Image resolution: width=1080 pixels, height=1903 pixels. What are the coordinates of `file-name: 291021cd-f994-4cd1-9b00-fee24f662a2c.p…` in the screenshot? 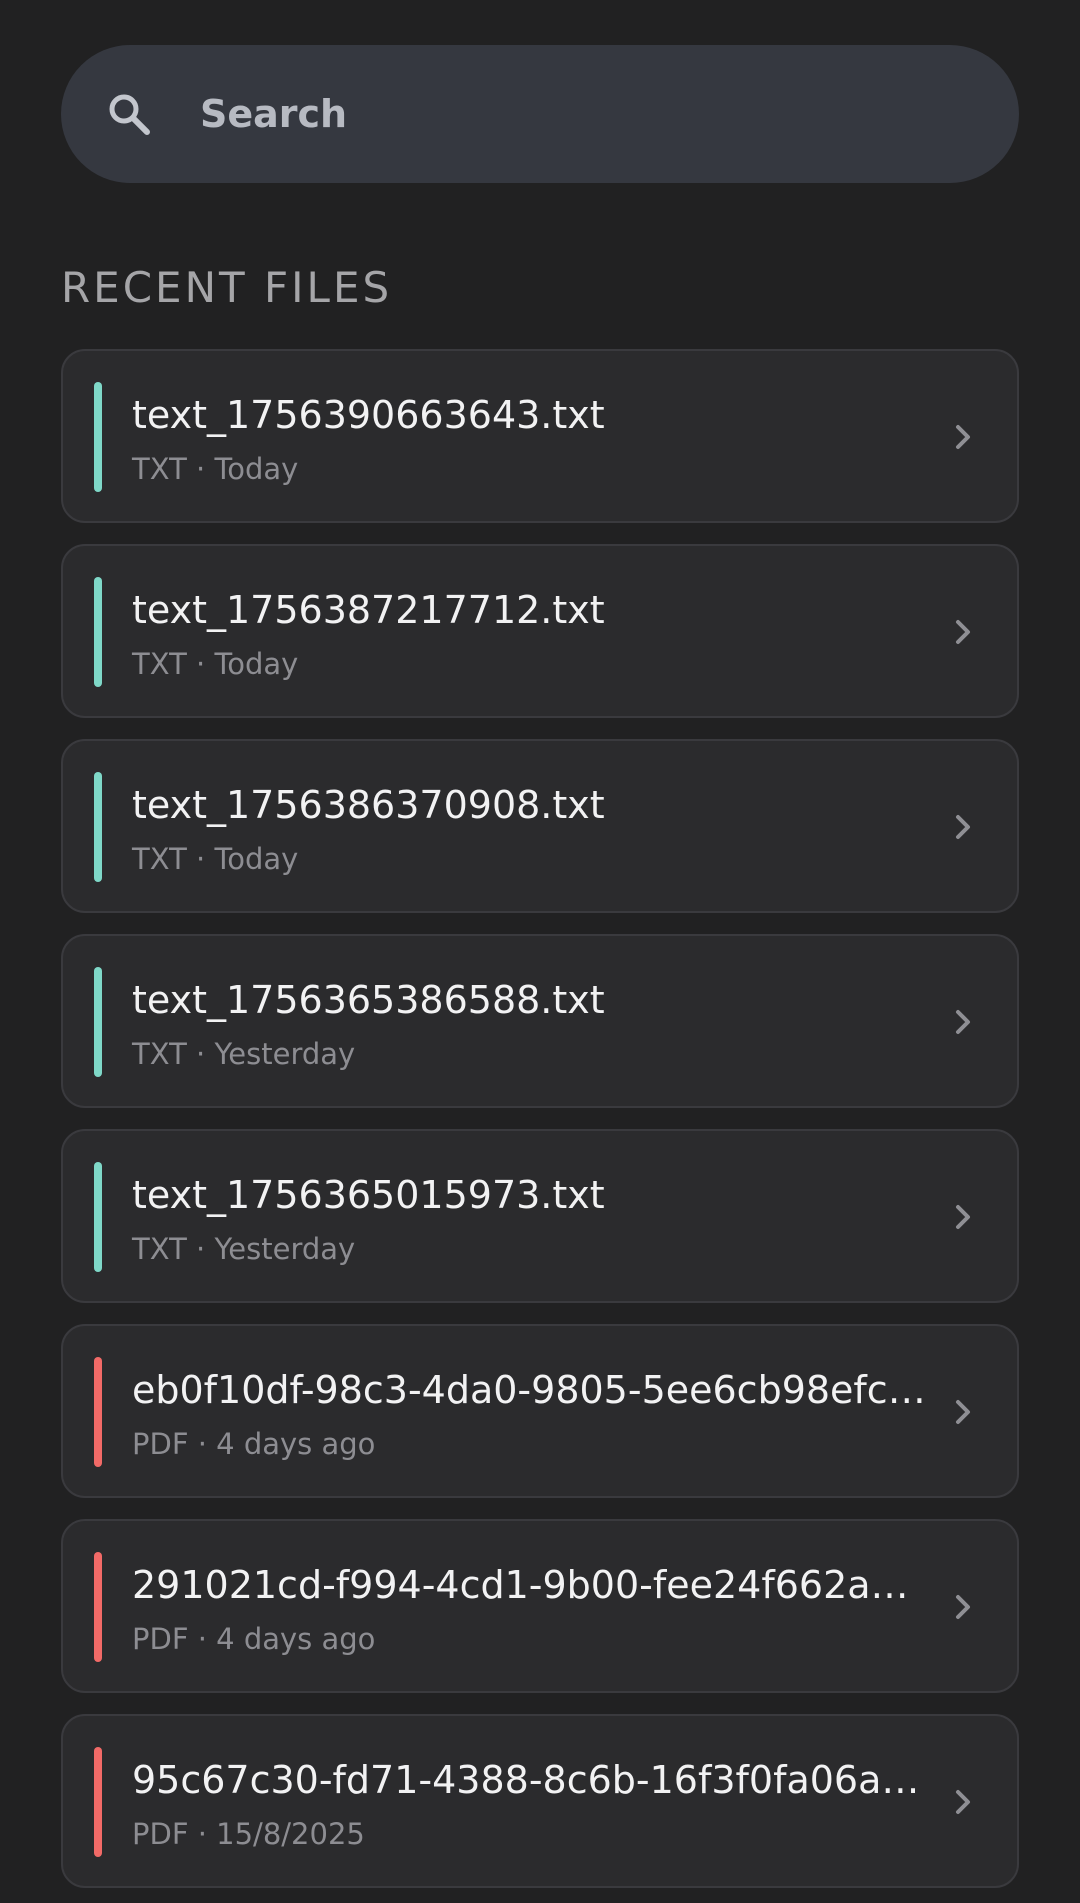 It's located at (532, 1585).